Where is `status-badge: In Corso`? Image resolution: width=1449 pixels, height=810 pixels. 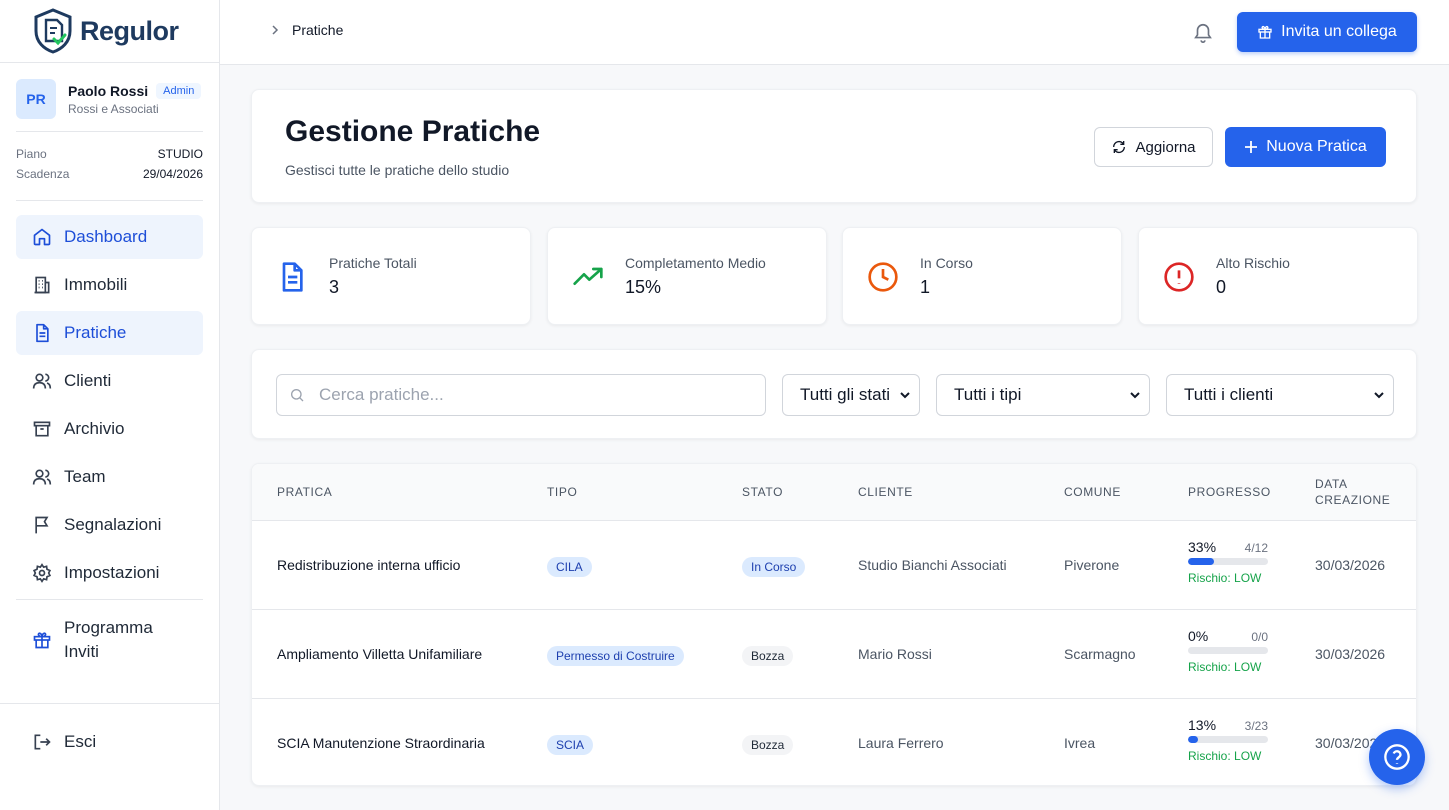 status-badge: In Corso is located at coordinates (774, 567).